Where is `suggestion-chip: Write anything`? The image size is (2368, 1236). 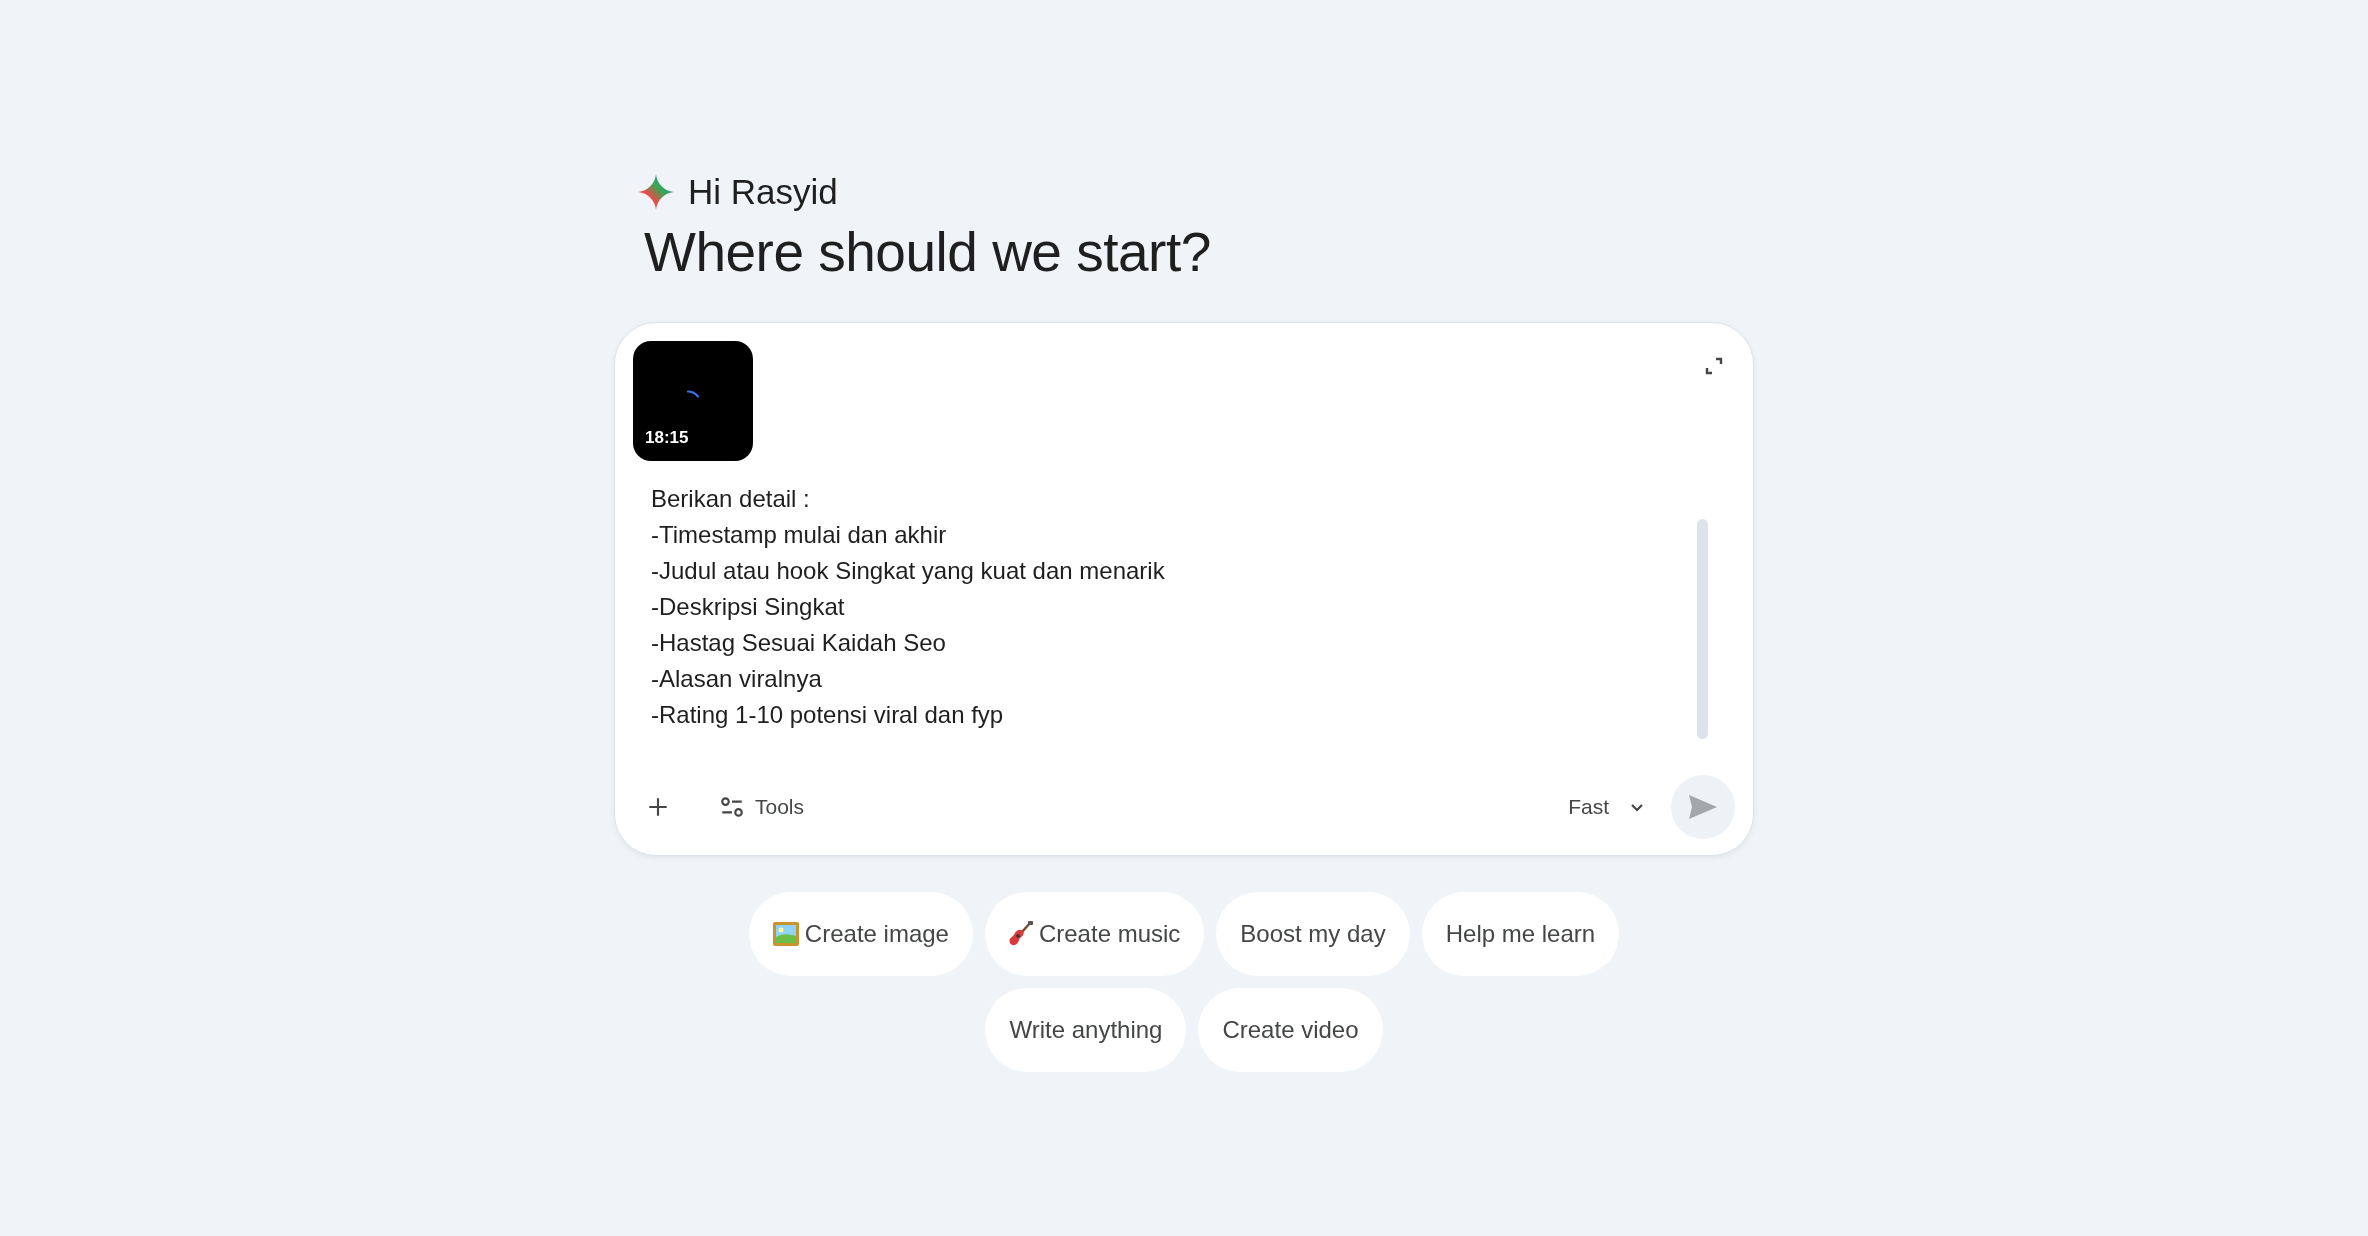 suggestion-chip: Write anything is located at coordinates (1086, 1030).